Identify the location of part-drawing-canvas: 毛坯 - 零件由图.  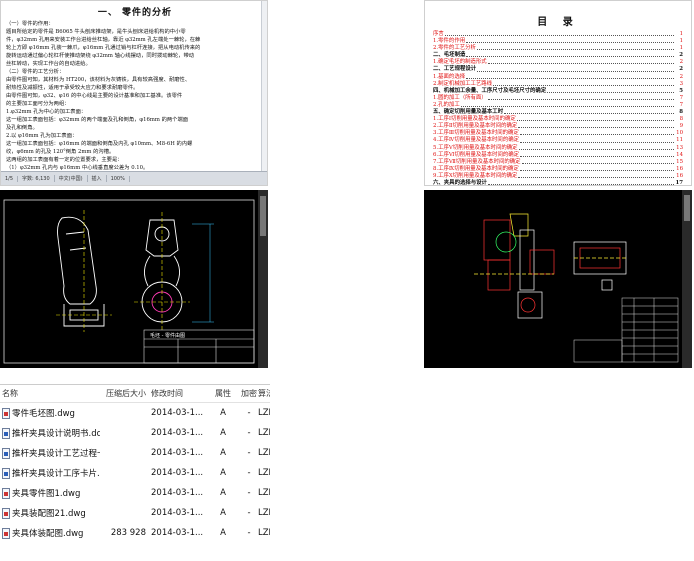
(129, 281).